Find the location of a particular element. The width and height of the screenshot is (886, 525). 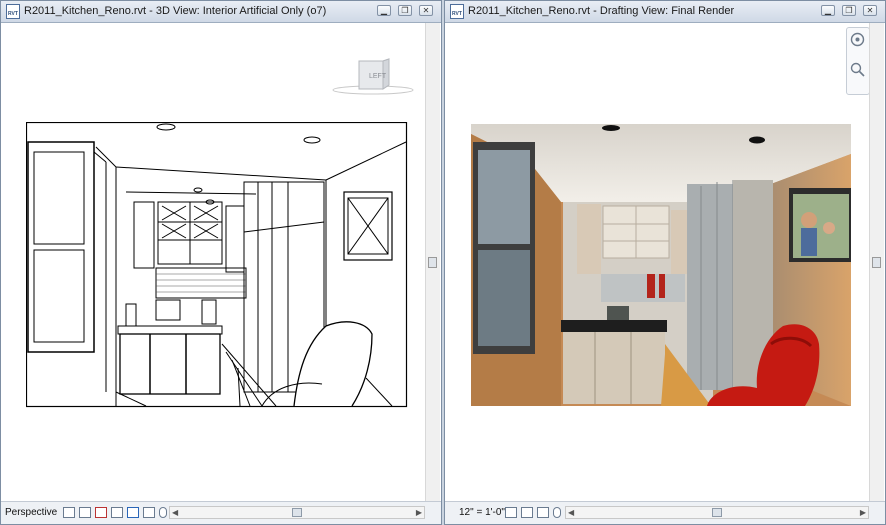

view-control-bar: Perspective ◀ ▶ is located at coordinates (221, 512).